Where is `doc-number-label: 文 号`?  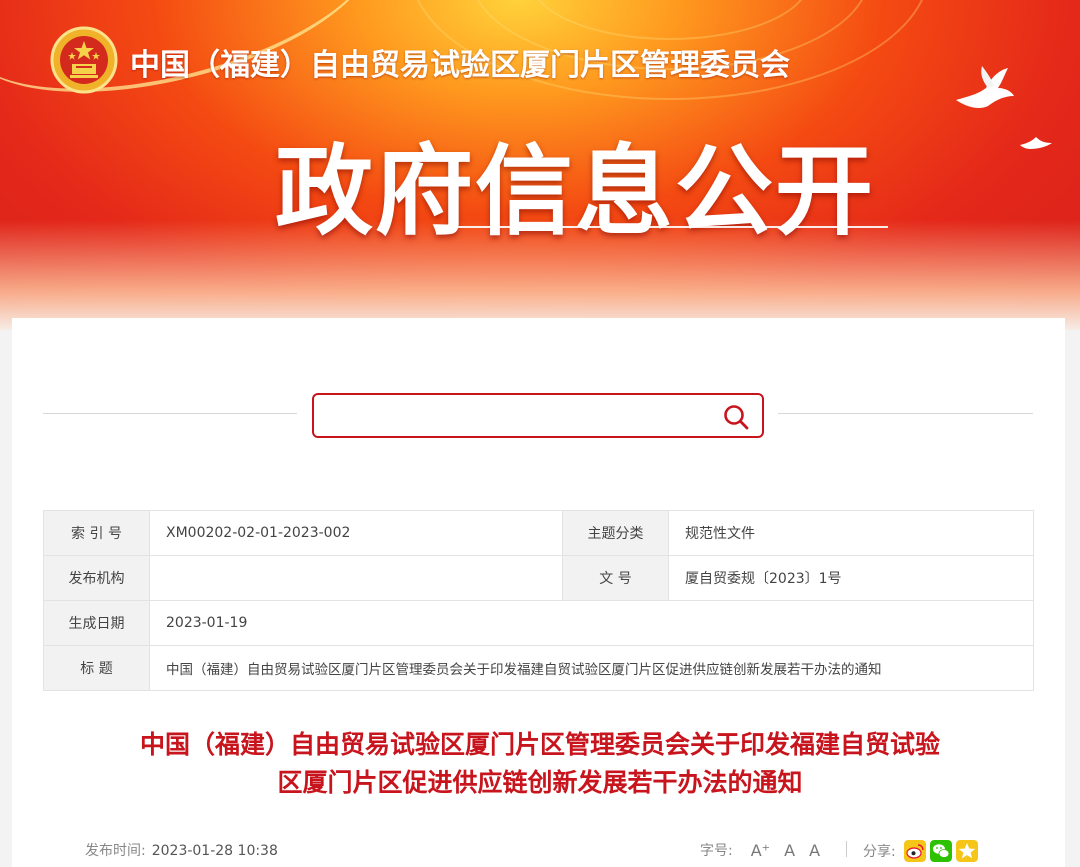
doc-number-label: 文 号 is located at coordinates (615, 578).